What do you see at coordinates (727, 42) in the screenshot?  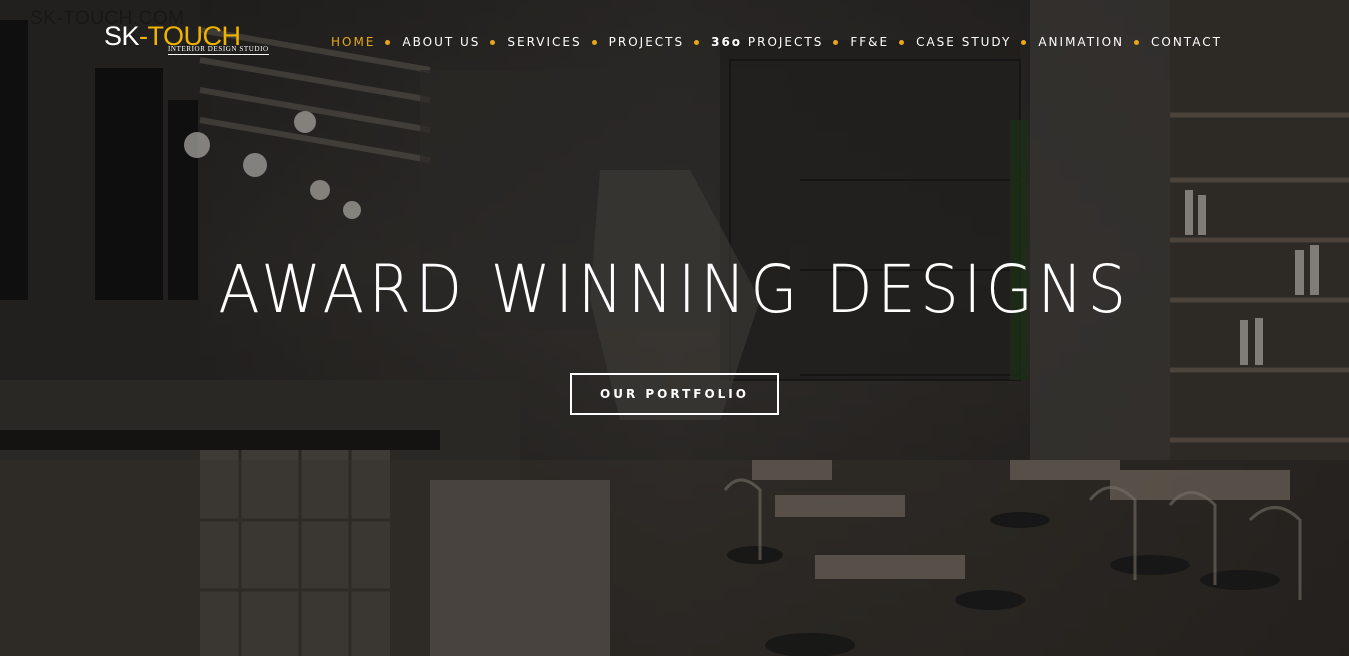 I see `nav-item-360-prefix: 36o` at bounding box center [727, 42].